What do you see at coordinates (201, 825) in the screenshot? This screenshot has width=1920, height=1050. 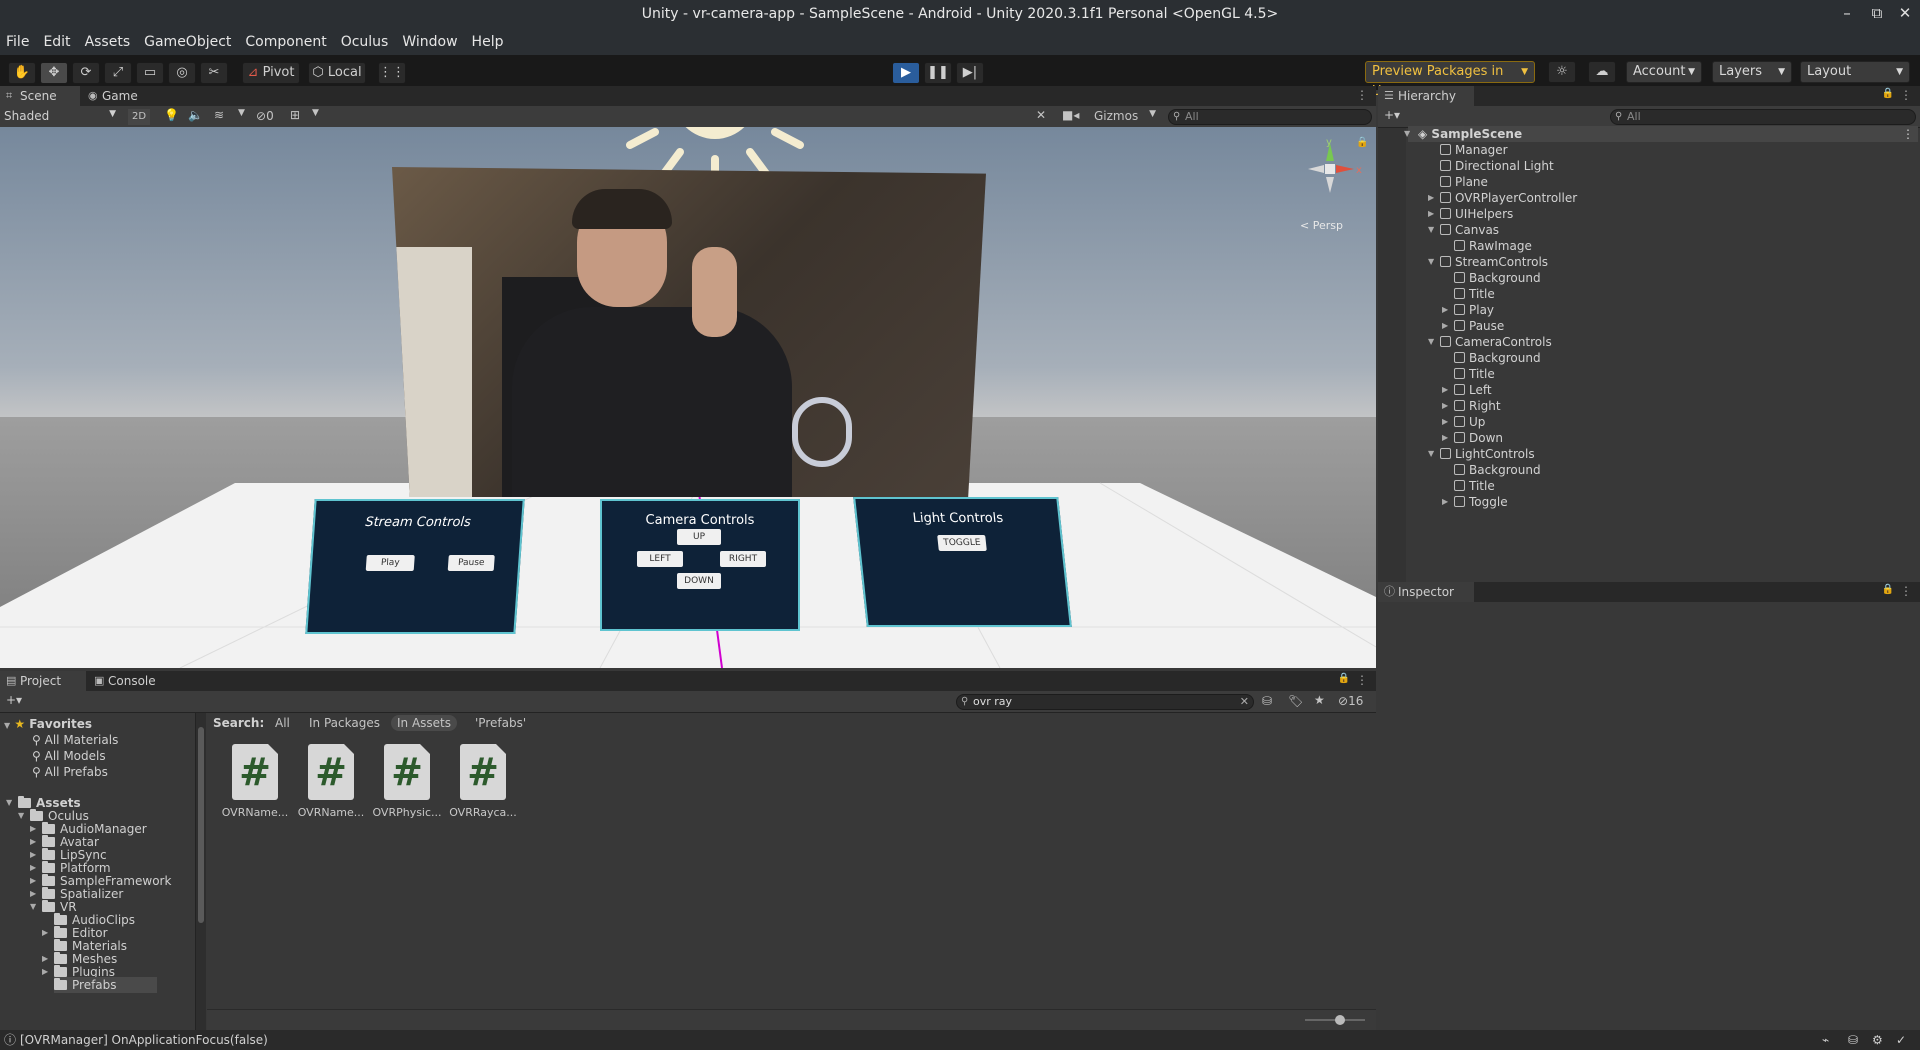 I see `tree-scrollbar-thumb` at bounding box center [201, 825].